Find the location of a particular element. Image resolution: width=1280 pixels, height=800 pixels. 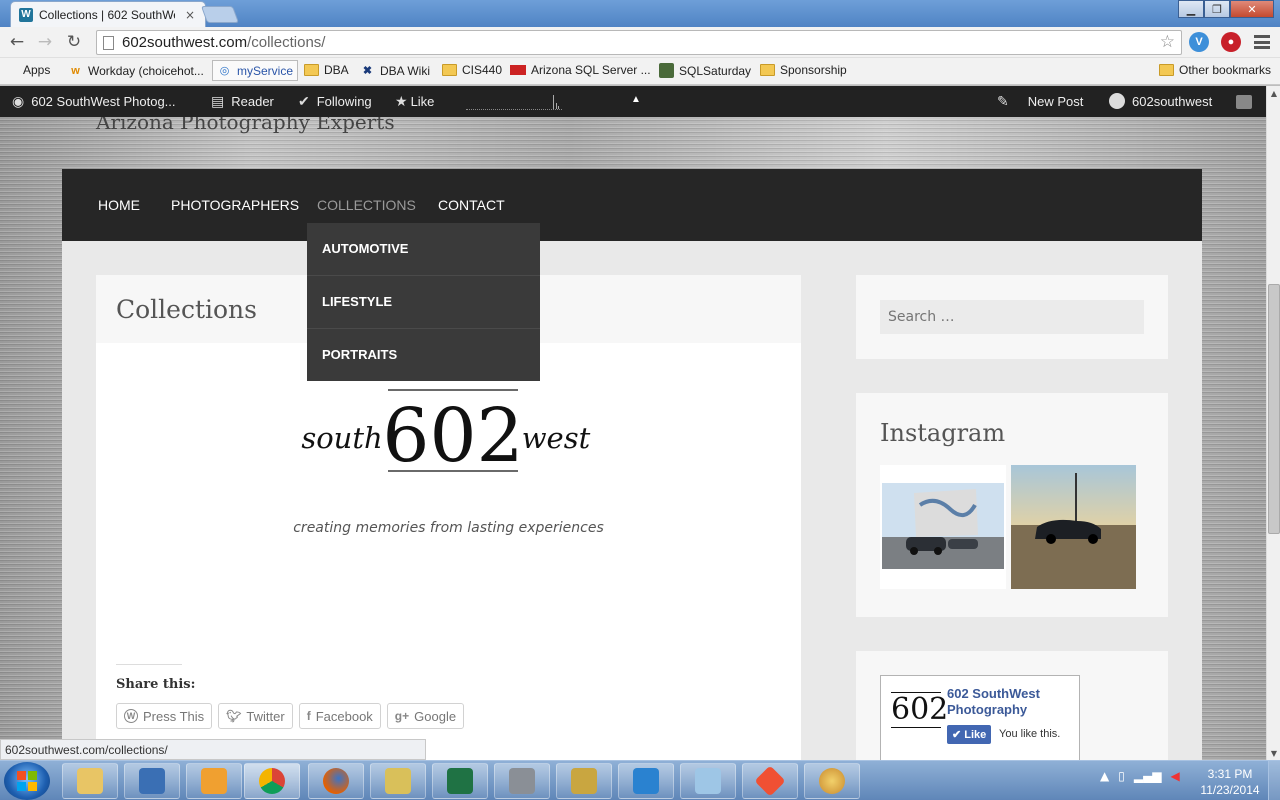

lync-icon is located at coordinates (646, 781).